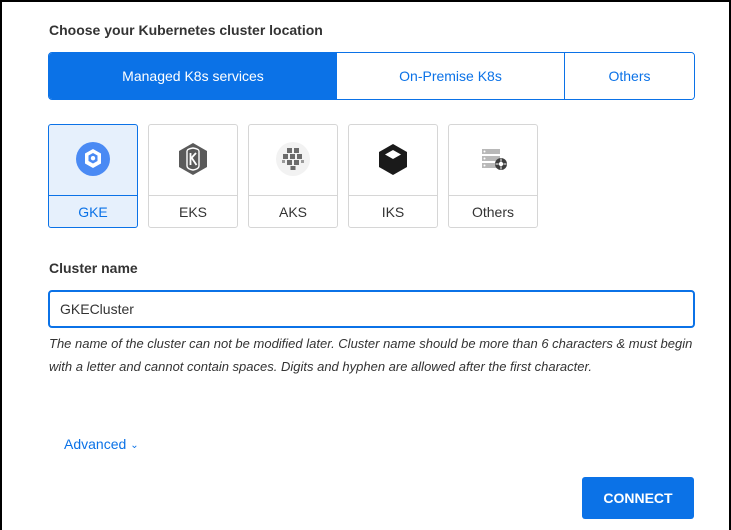 The width and height of the screenshot is (731, 530). Describe the element at coordinates (451, 76) in the screenshot. I see `tab-on-premise-k8s: On-Premise K8s` at that location.